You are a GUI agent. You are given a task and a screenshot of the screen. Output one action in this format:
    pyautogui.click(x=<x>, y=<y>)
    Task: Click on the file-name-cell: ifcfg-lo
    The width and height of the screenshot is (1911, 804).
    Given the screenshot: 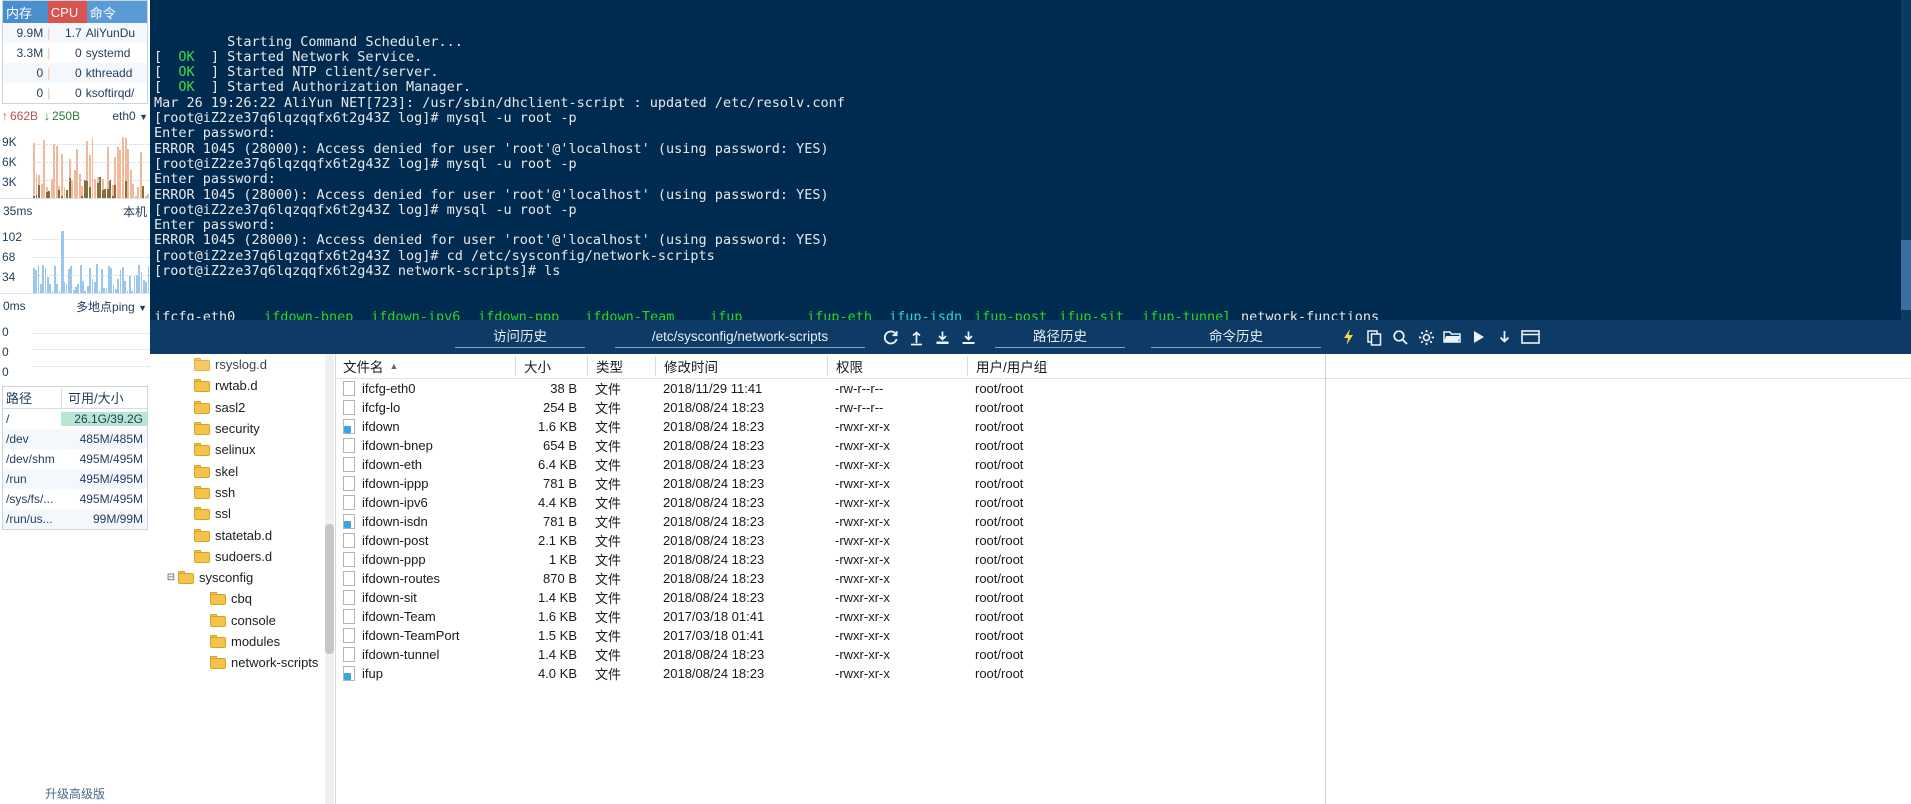 What is the action you would take?
    pyautogui.click(x=425, y=407)
    